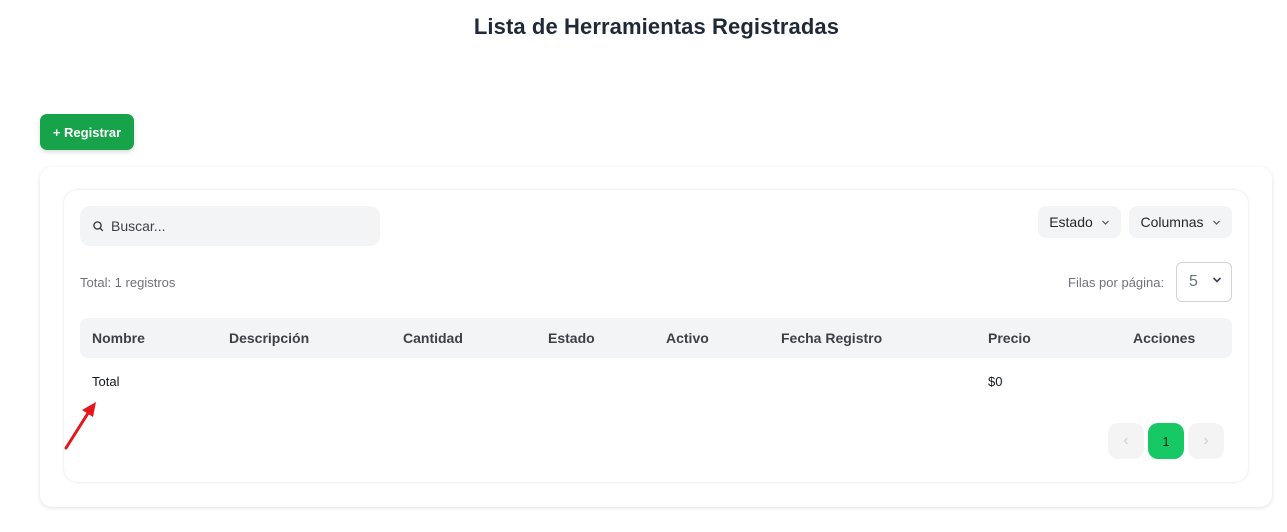 Image resolution: width=1287 pixels, height=532 pixels. Describe the element at coordinates (1116, 282) in the screenshot. I see `rows-per-page-label: Filas por página:` at that location.